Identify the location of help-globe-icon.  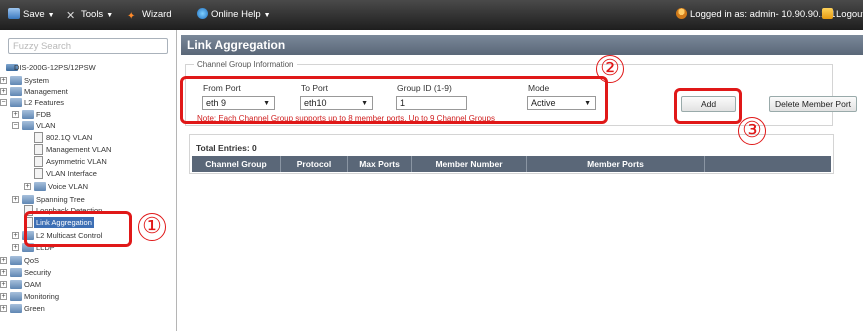
(202, 13).